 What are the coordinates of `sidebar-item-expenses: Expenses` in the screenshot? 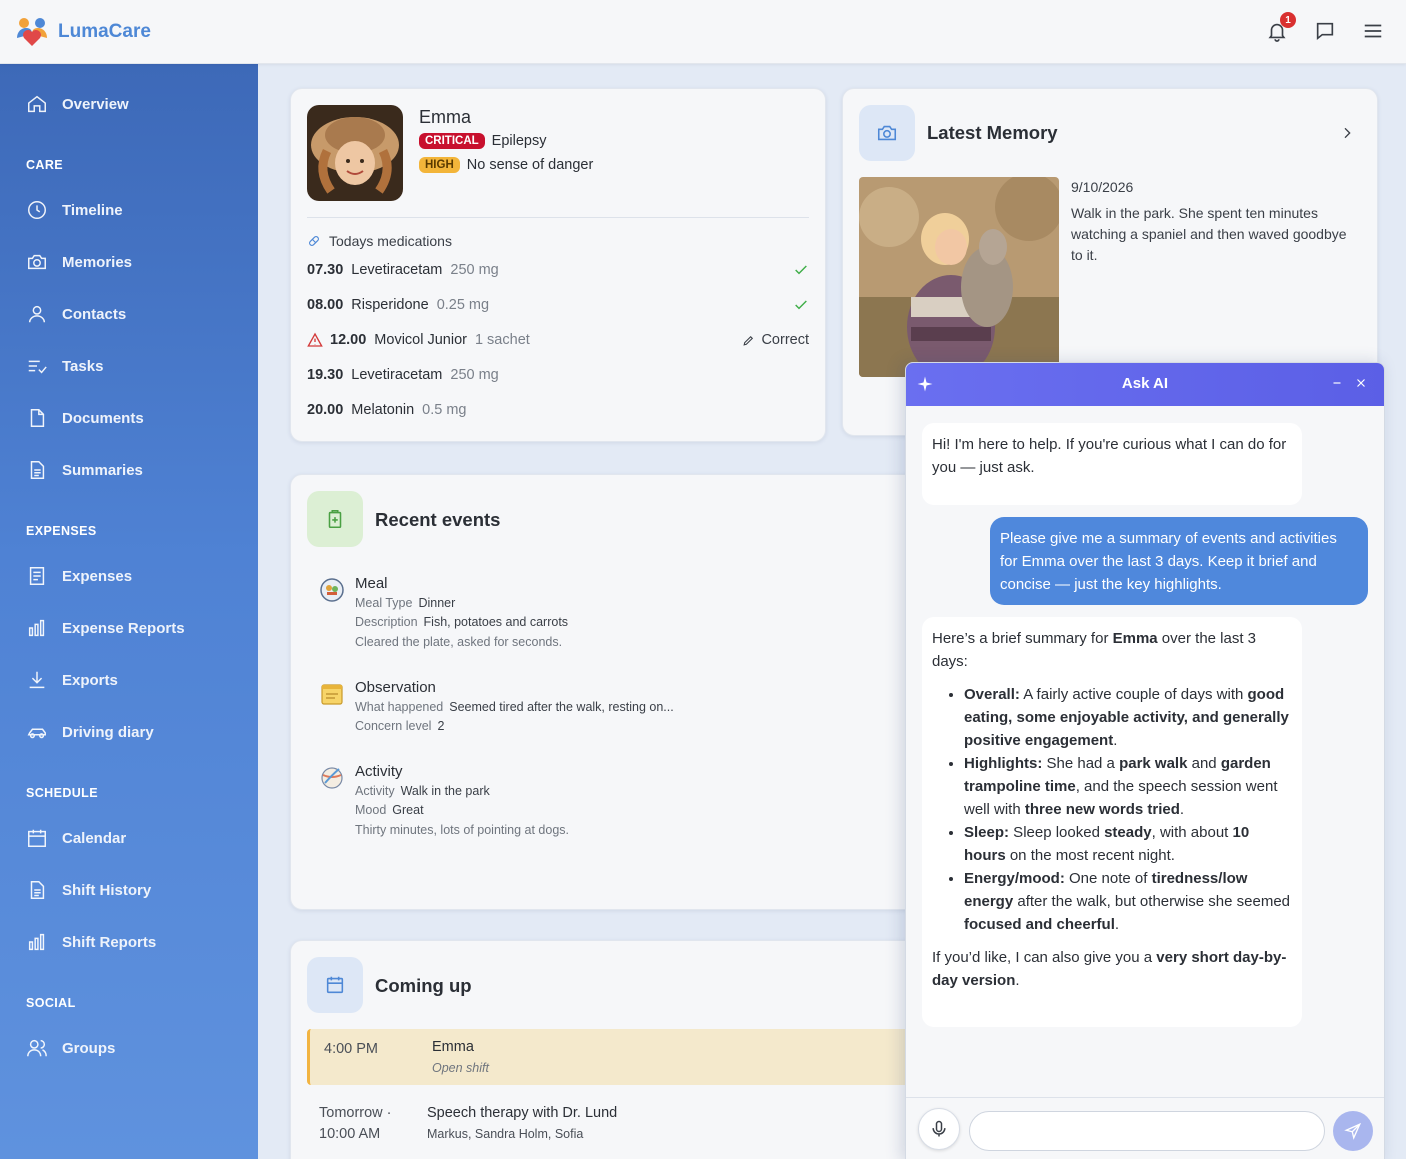 It's located at (79, 576).